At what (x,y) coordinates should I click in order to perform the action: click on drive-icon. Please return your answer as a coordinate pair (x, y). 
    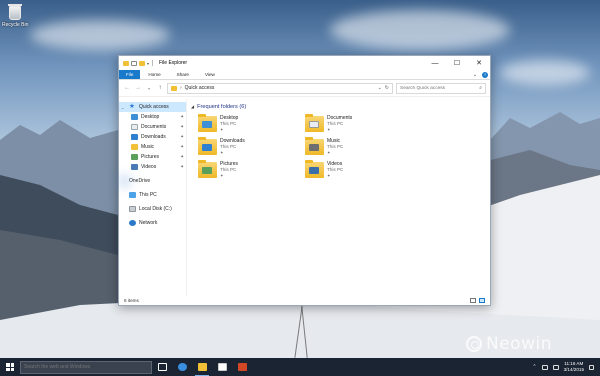
    Looking at the image, I should click on (132, 209).